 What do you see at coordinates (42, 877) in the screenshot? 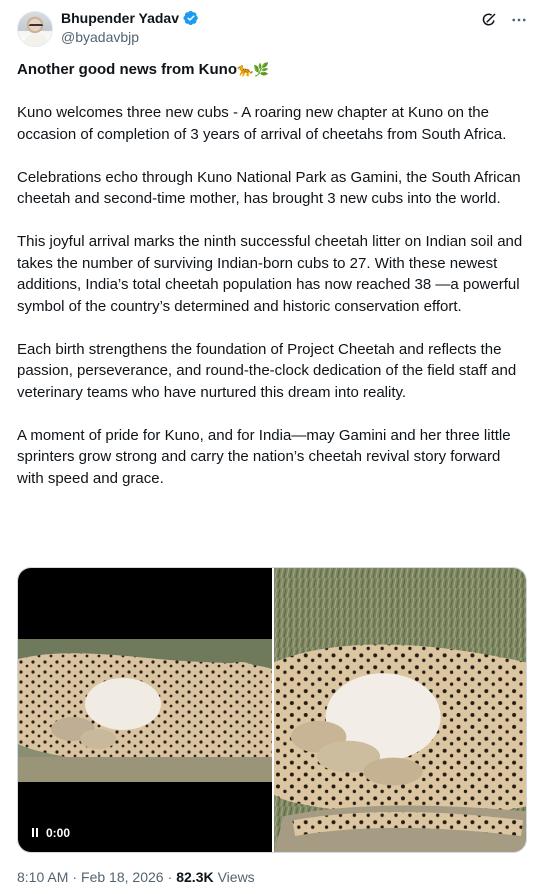
I see `tweet-time: 8:10 AM` at bounding box center [42, 877].